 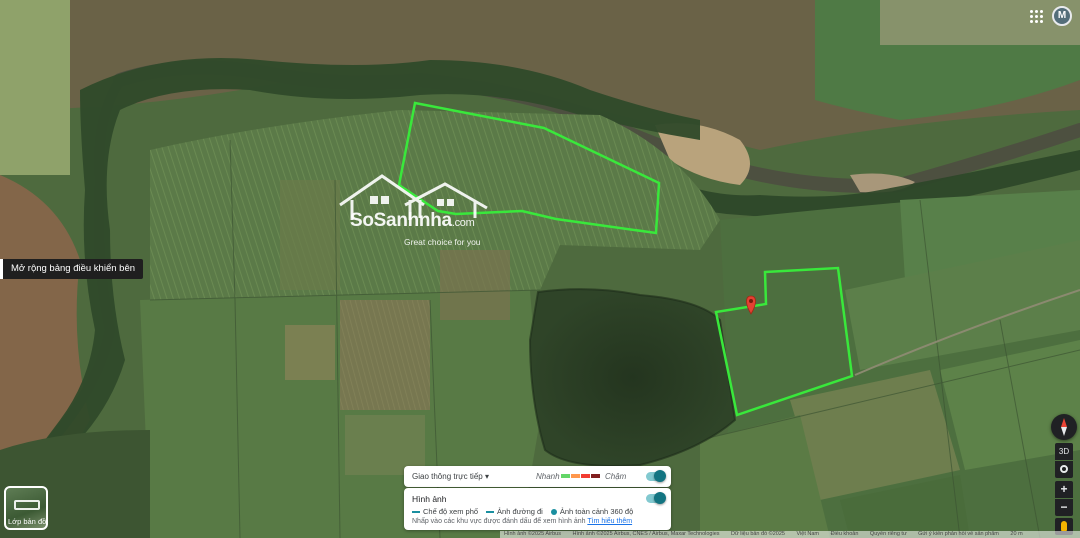 I want to click on traffic-toggle, so click(x=656, y=476).